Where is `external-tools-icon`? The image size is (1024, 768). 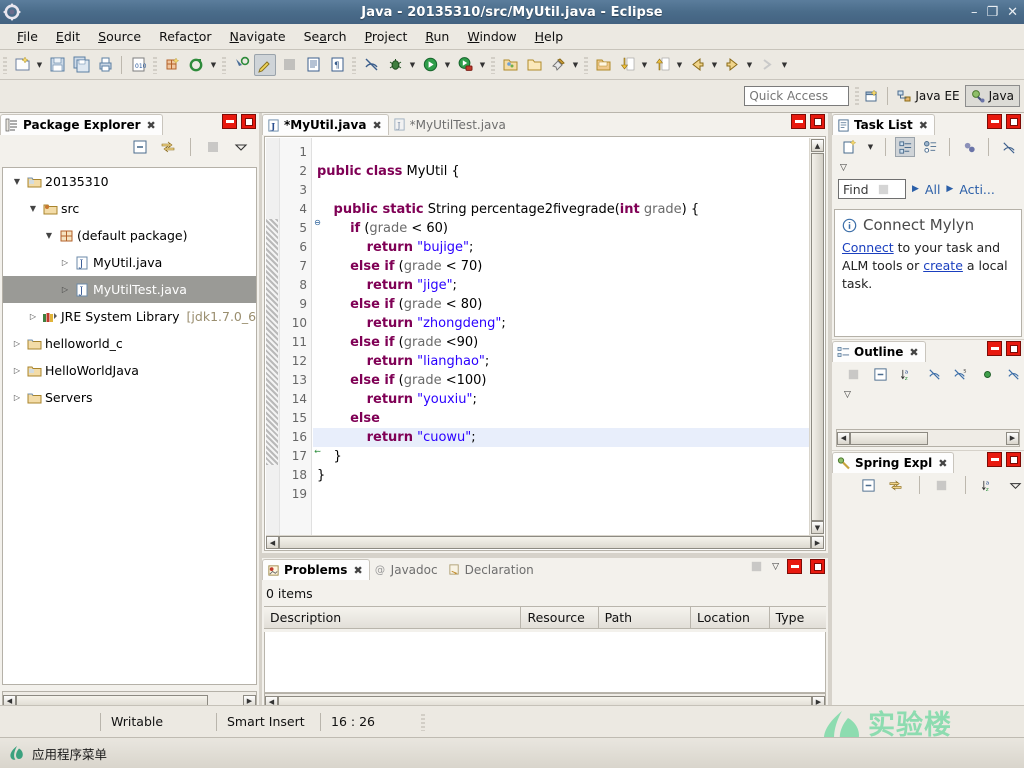 external-tools-icon is located at coordinates (196, 65).